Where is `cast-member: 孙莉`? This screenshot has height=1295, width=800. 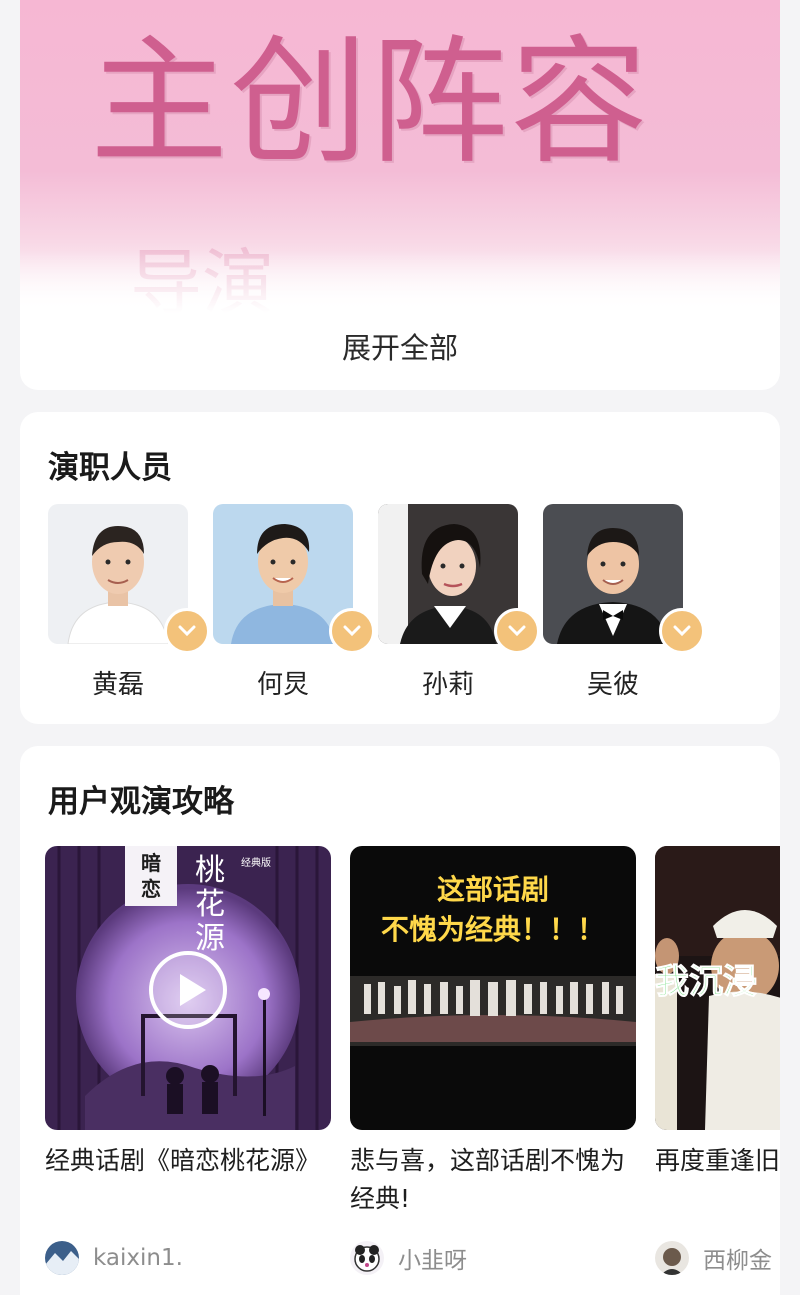 cast-member: 孙莉 is located at coordinates (459, 604).